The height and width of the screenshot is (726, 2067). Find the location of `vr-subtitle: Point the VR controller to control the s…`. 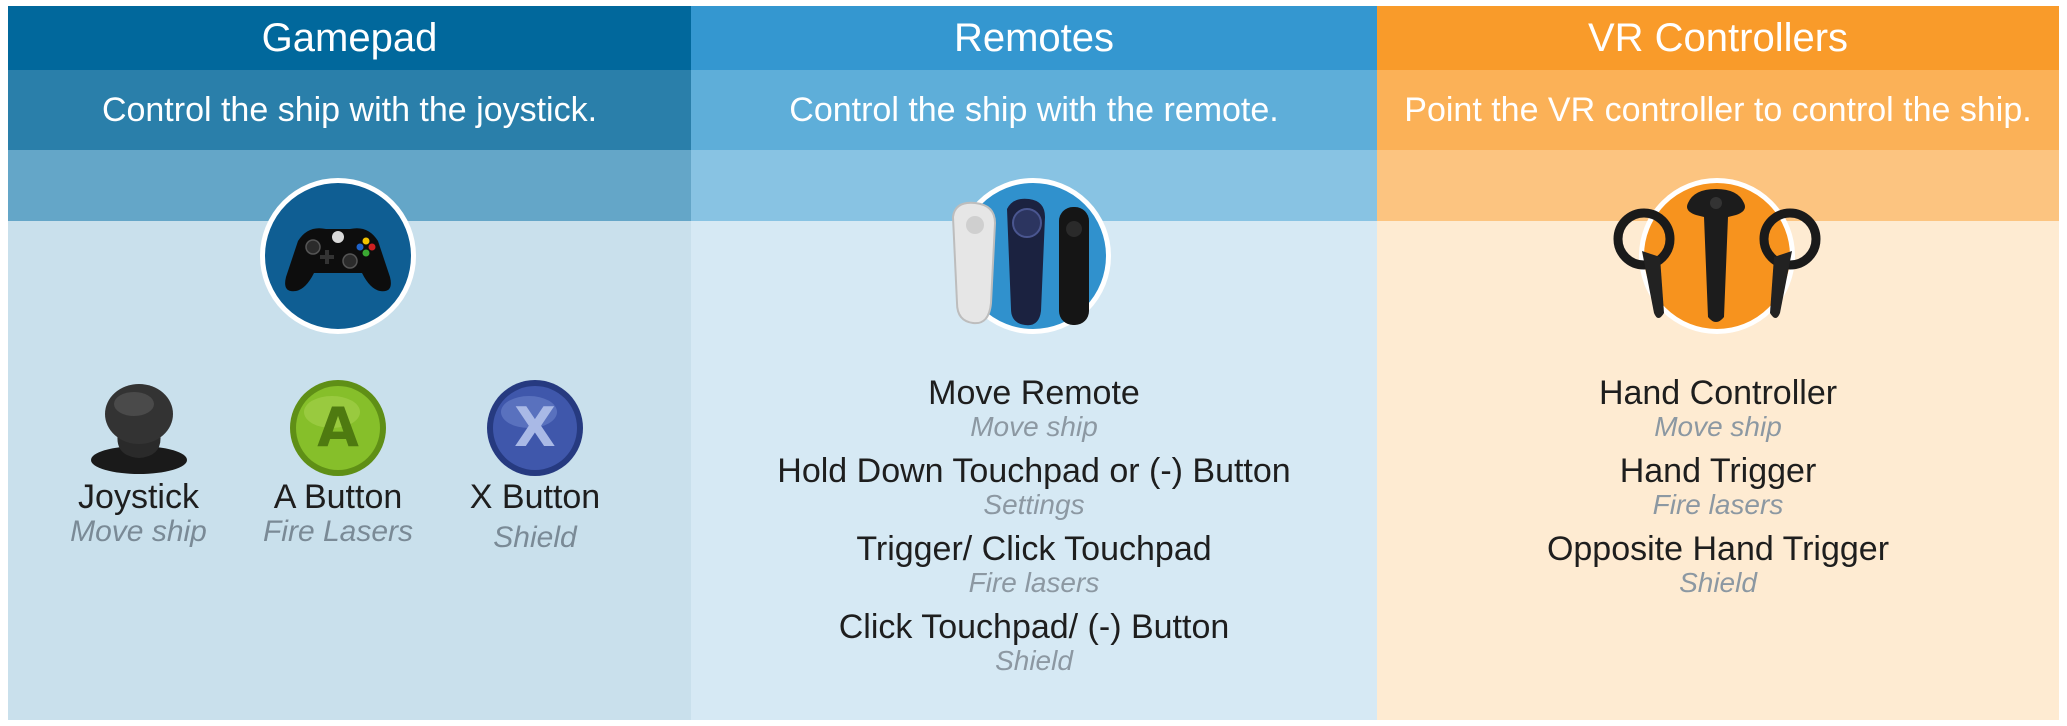

vr-subtitle: Point the VR controller to control the s… is located at coordinates (1718, 110).